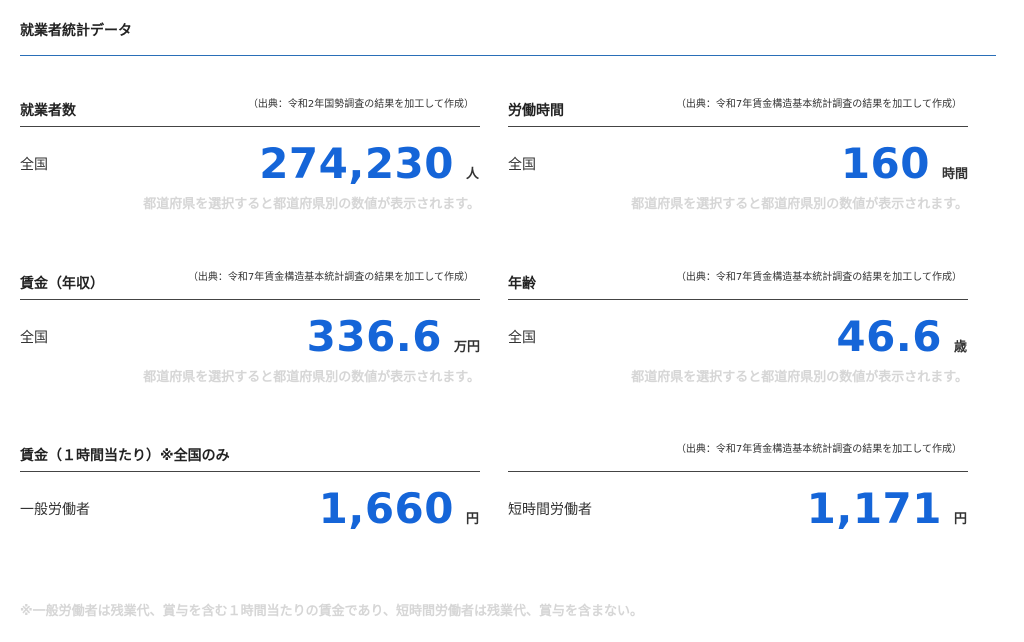 This screenshot has width=1024, height=642. What do you see at coordinates (874, 508) in the screenshot?
I see `stat-value: 1,171` at bounding box center [874, 508].